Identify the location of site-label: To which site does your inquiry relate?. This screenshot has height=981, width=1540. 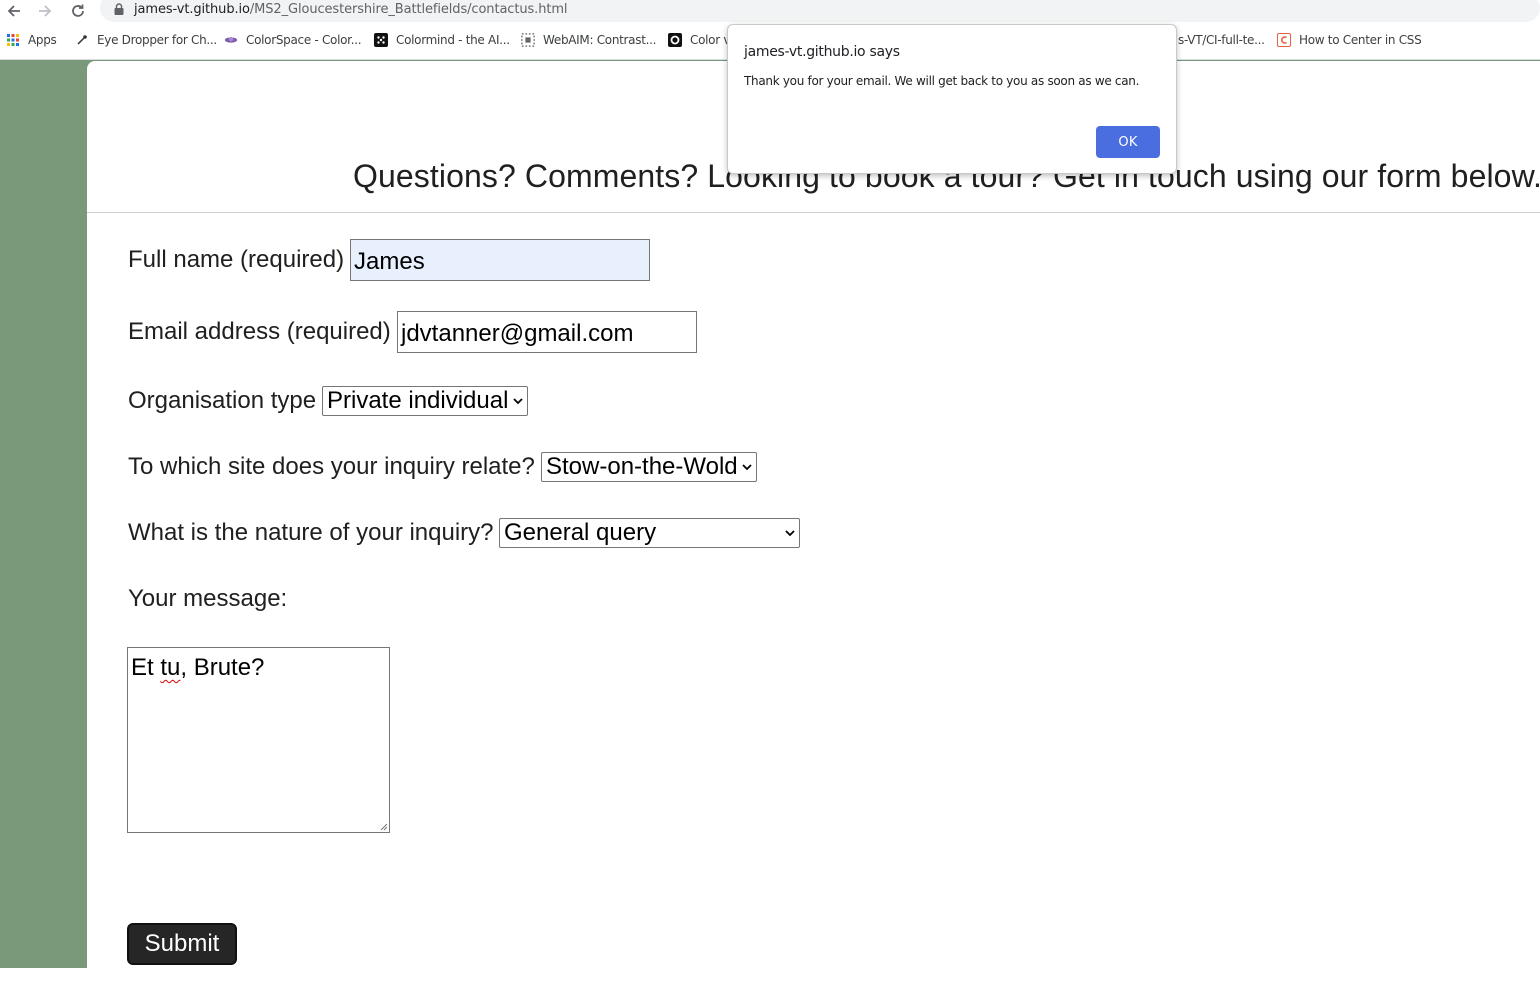
(331, 466).